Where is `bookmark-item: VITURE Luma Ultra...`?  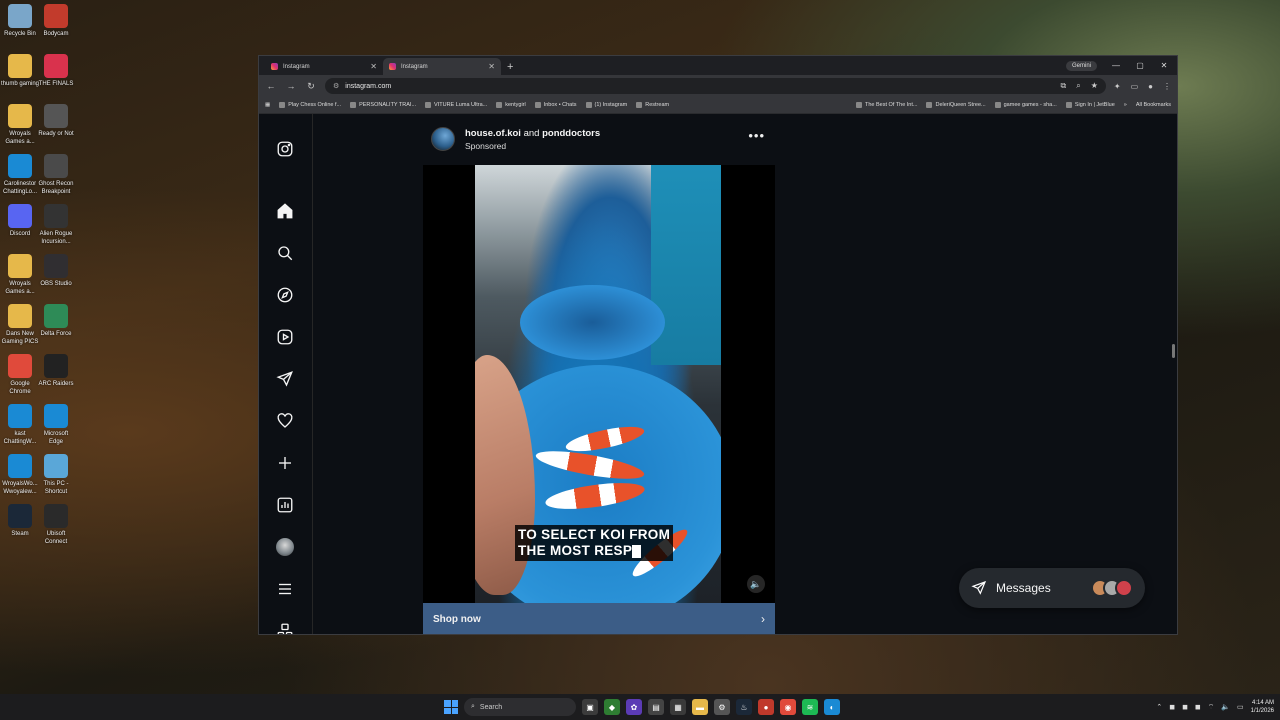 bookmark-item: VITURE Luma Ultra... is located at coordinates (456, 105).